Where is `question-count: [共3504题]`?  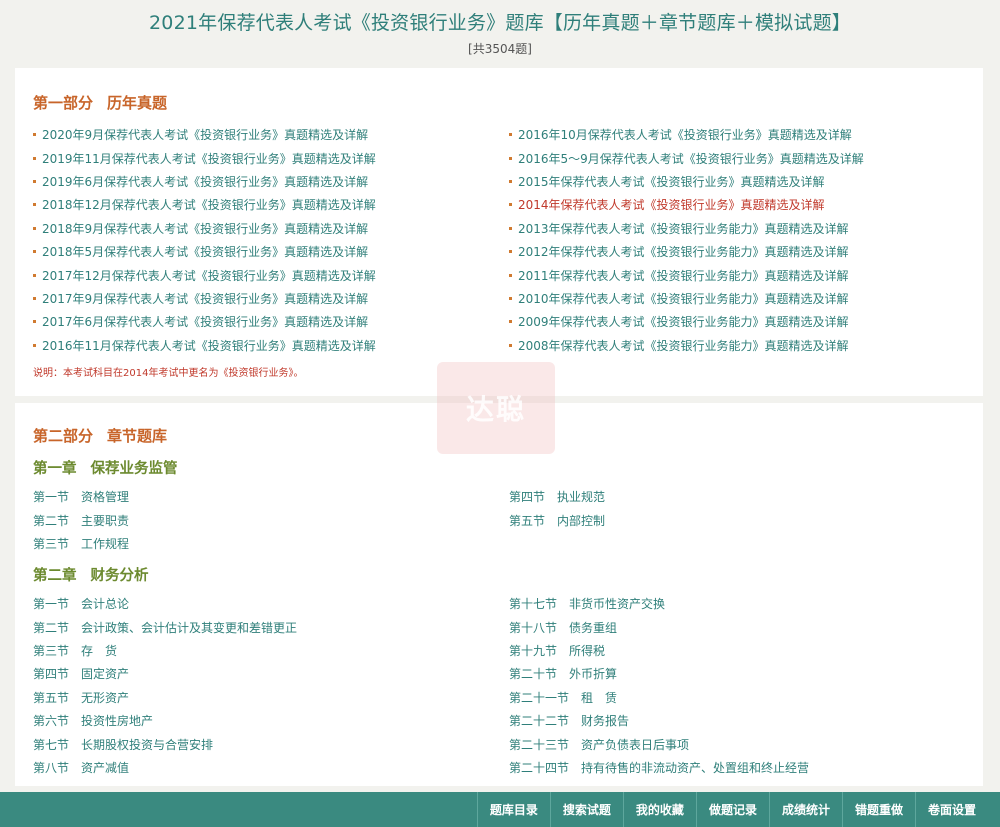
question-count: [共3504题] is located at coordinates (500, 49).